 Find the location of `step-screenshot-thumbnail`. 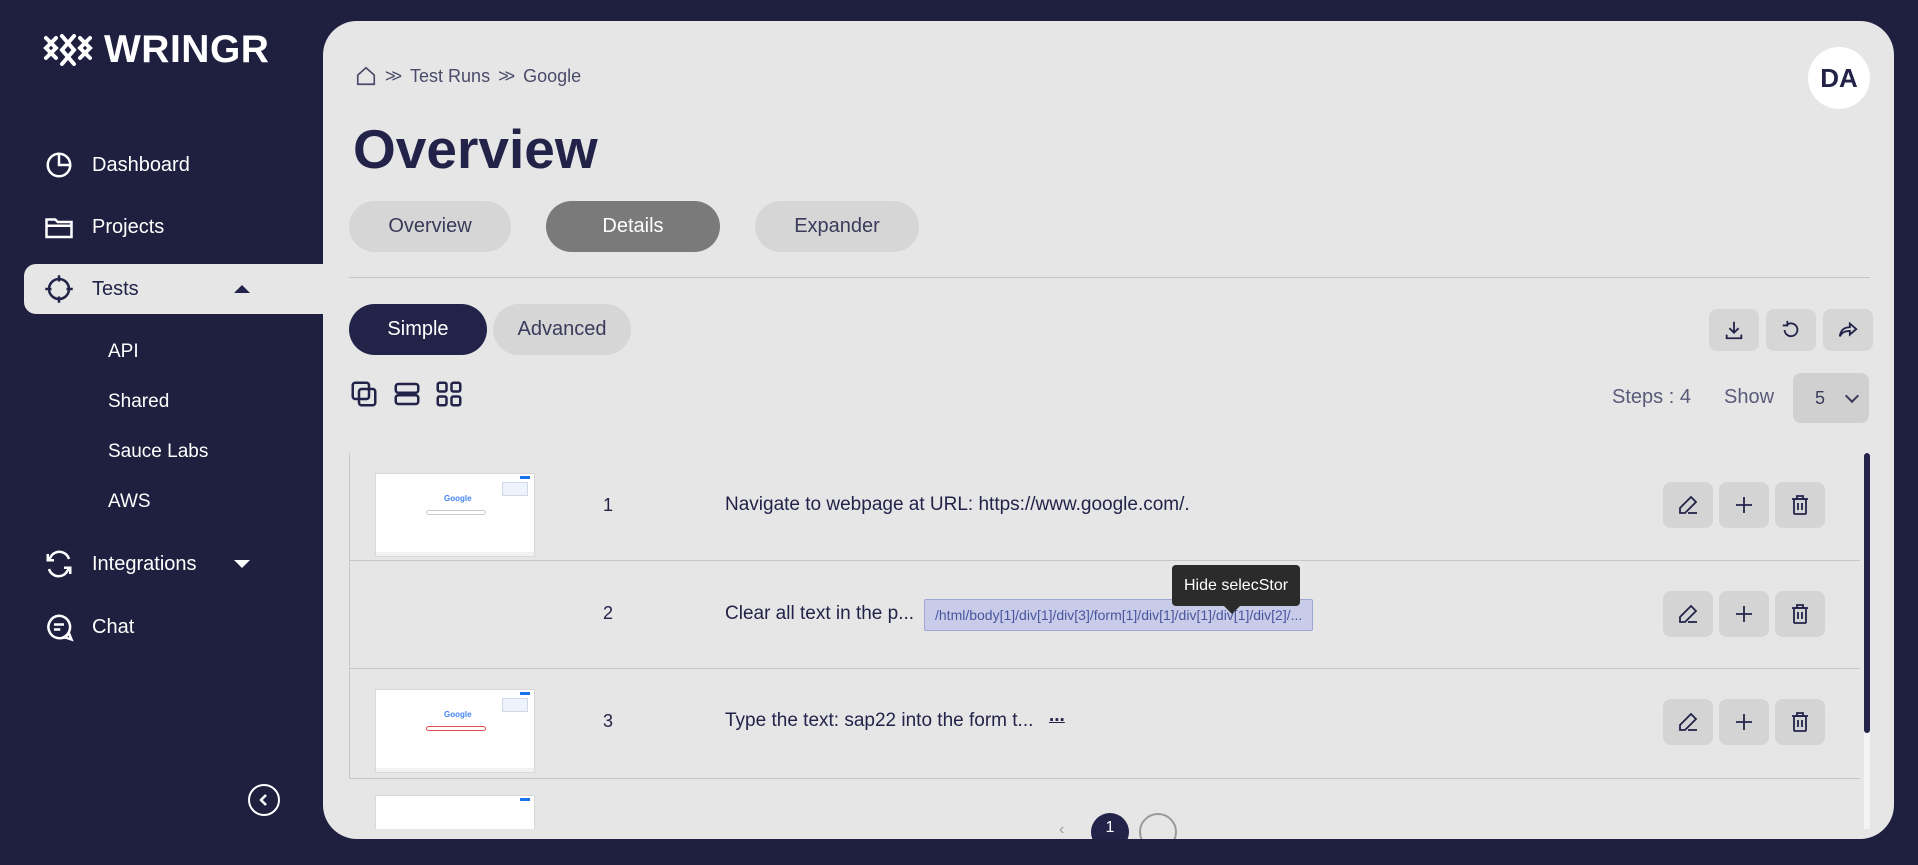

step-screenshot-thumbnail is located at coordinates (455, 812).